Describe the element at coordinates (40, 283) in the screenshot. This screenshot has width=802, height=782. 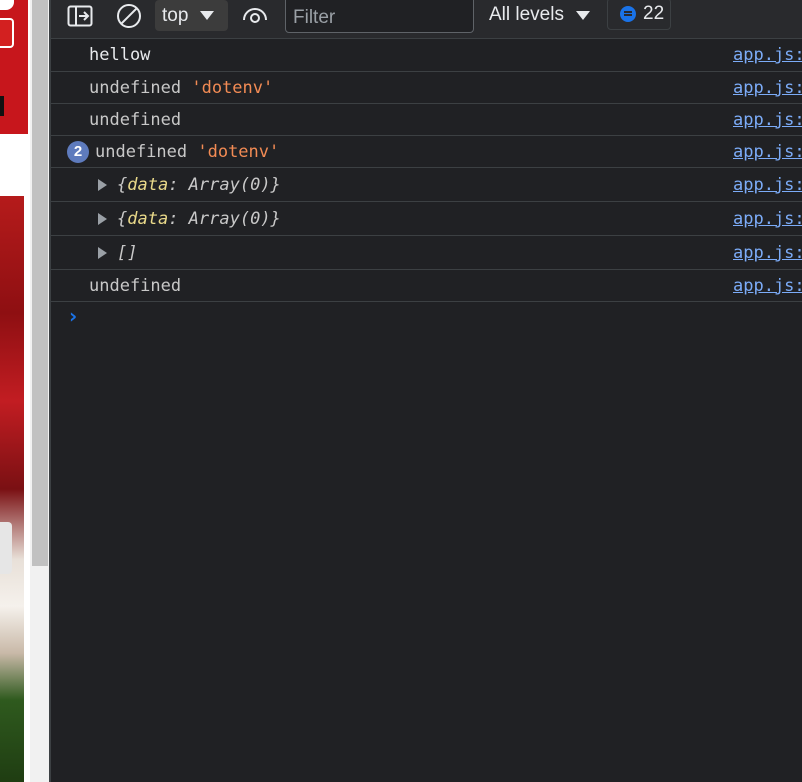
I see `scrollbar-thumb` at that location.